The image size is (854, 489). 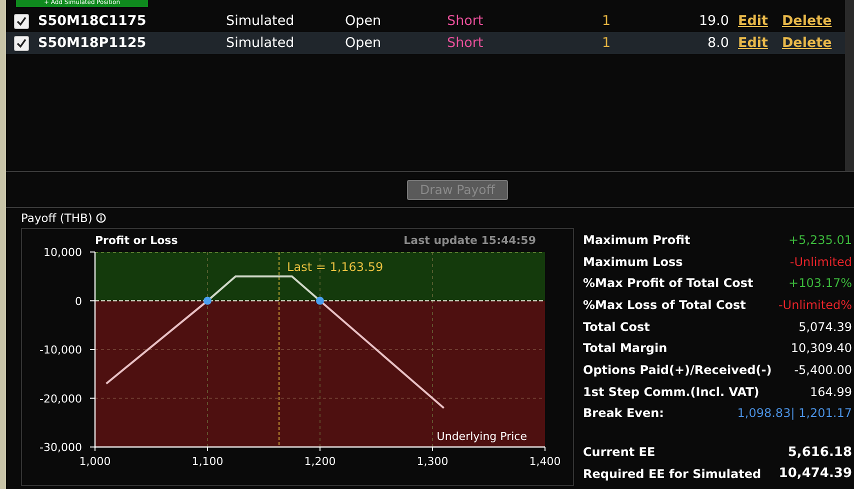 I want to click on x-axis-title: Underlying Price, so click(x=481, y=436).